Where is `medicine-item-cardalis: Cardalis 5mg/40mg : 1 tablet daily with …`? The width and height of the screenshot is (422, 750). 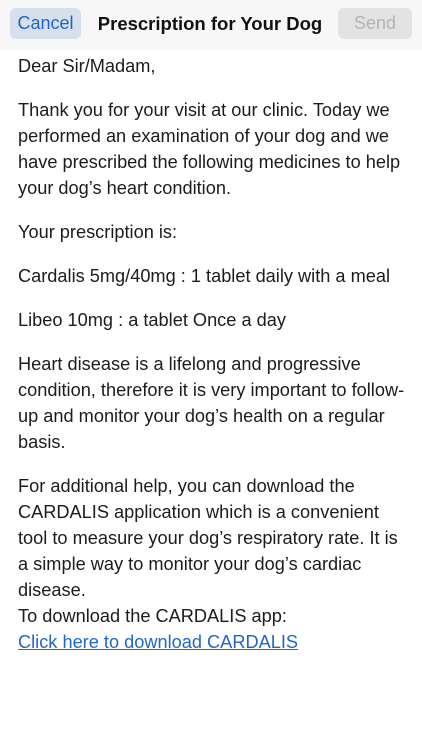 medicine-item-cardalis: Cardalis 5mg/40mg : 1 tablet daily with … is located at coordinates (204, 276).